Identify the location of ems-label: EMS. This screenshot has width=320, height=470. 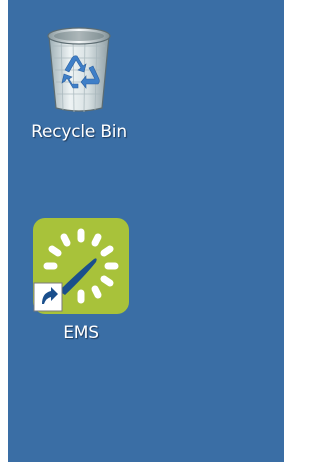
(81, 333).